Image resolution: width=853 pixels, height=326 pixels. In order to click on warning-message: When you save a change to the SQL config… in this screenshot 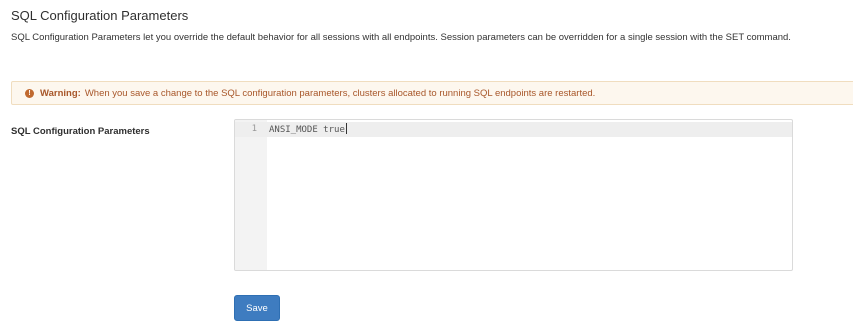, I will do `click(340, 93)`.